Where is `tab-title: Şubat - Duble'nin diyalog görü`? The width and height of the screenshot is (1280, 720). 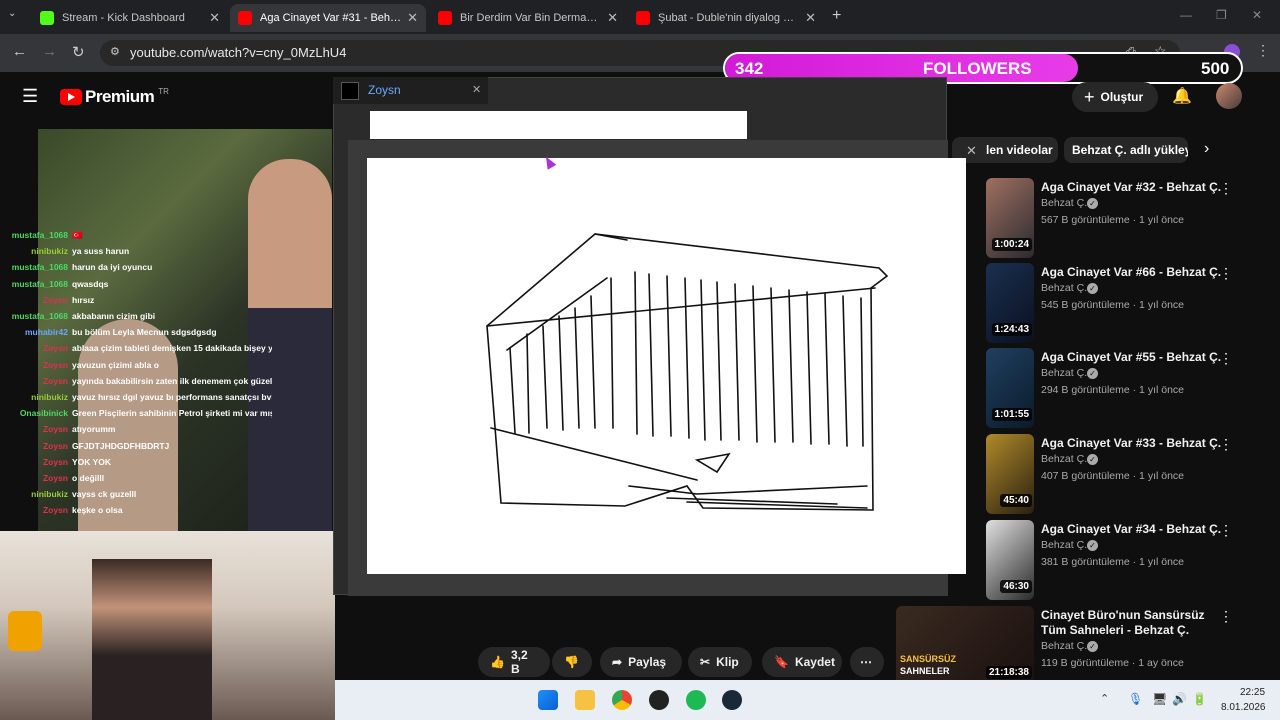 tab-title: Şubat - Duble'nin diyalog görü is located at coordinates (729, 18).